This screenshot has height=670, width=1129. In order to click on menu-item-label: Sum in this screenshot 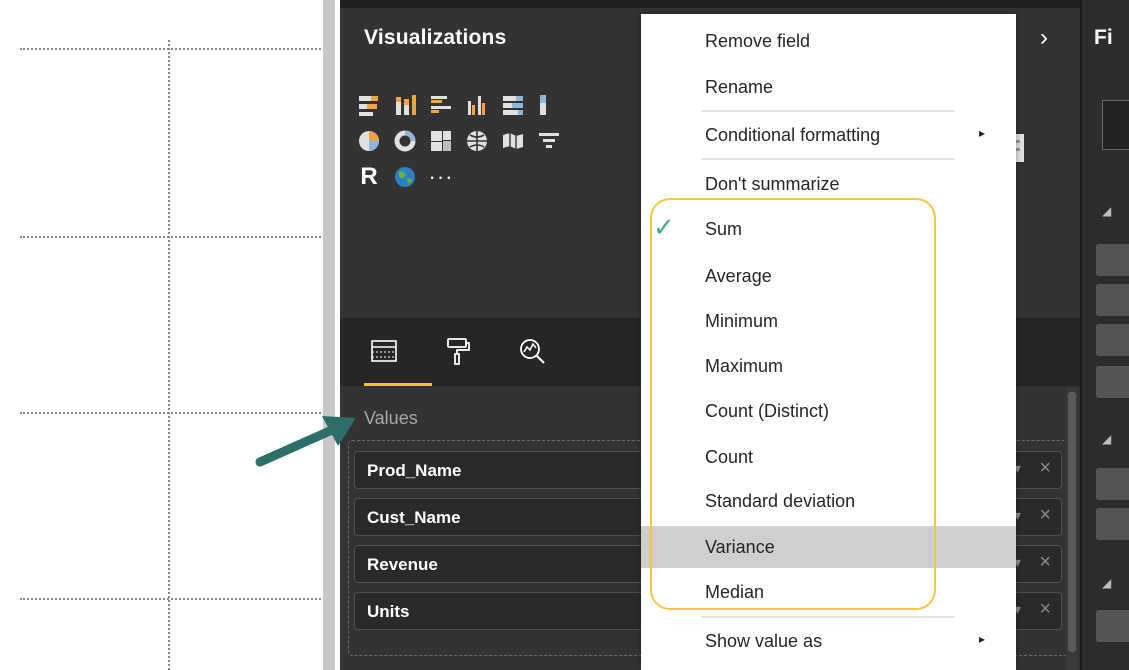, I will do `click(724, 229)`.